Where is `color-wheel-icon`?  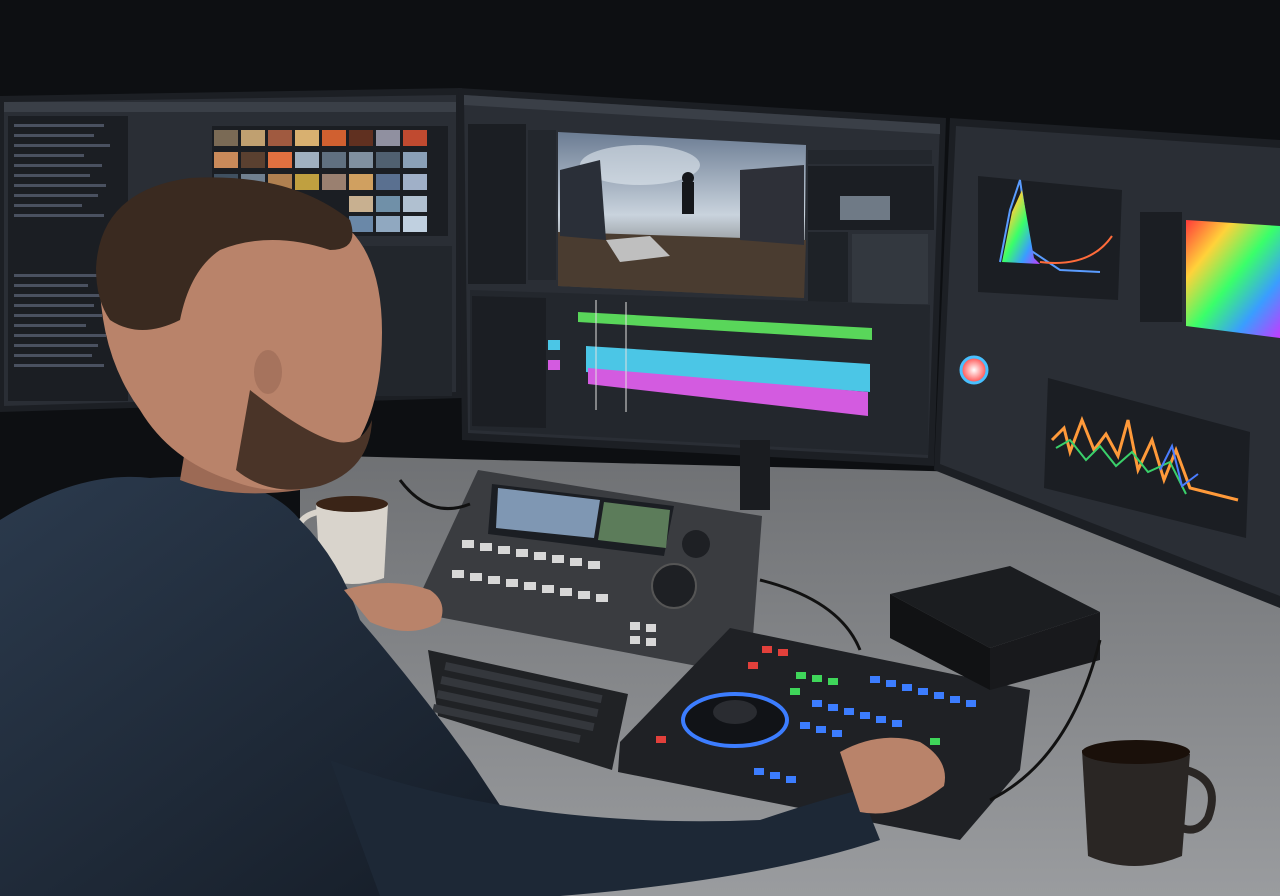 color-wheel-icon is located at coordinates (974, 370).